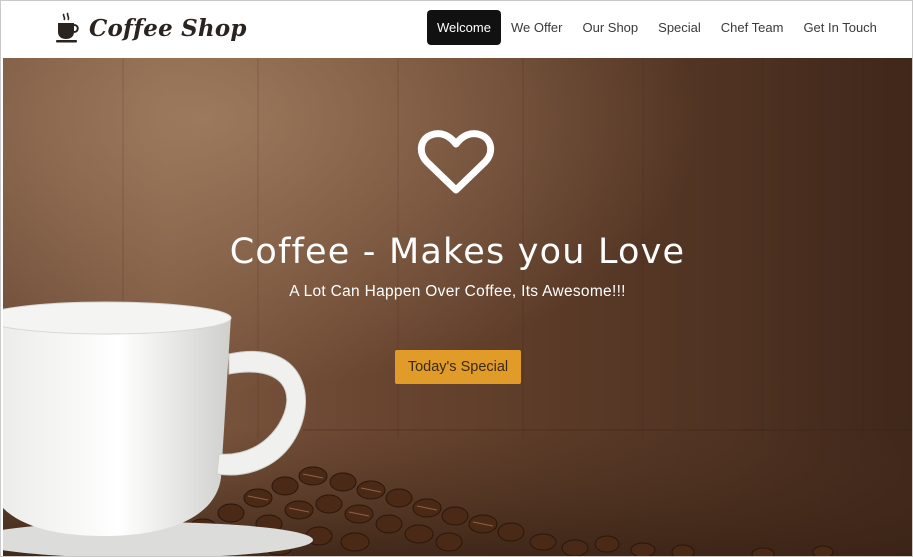  What do you see at coordinates (752, 27) in the screenshot?
I see `nav-item-chef-team: Chef Team` at bounding box center [752, 27].